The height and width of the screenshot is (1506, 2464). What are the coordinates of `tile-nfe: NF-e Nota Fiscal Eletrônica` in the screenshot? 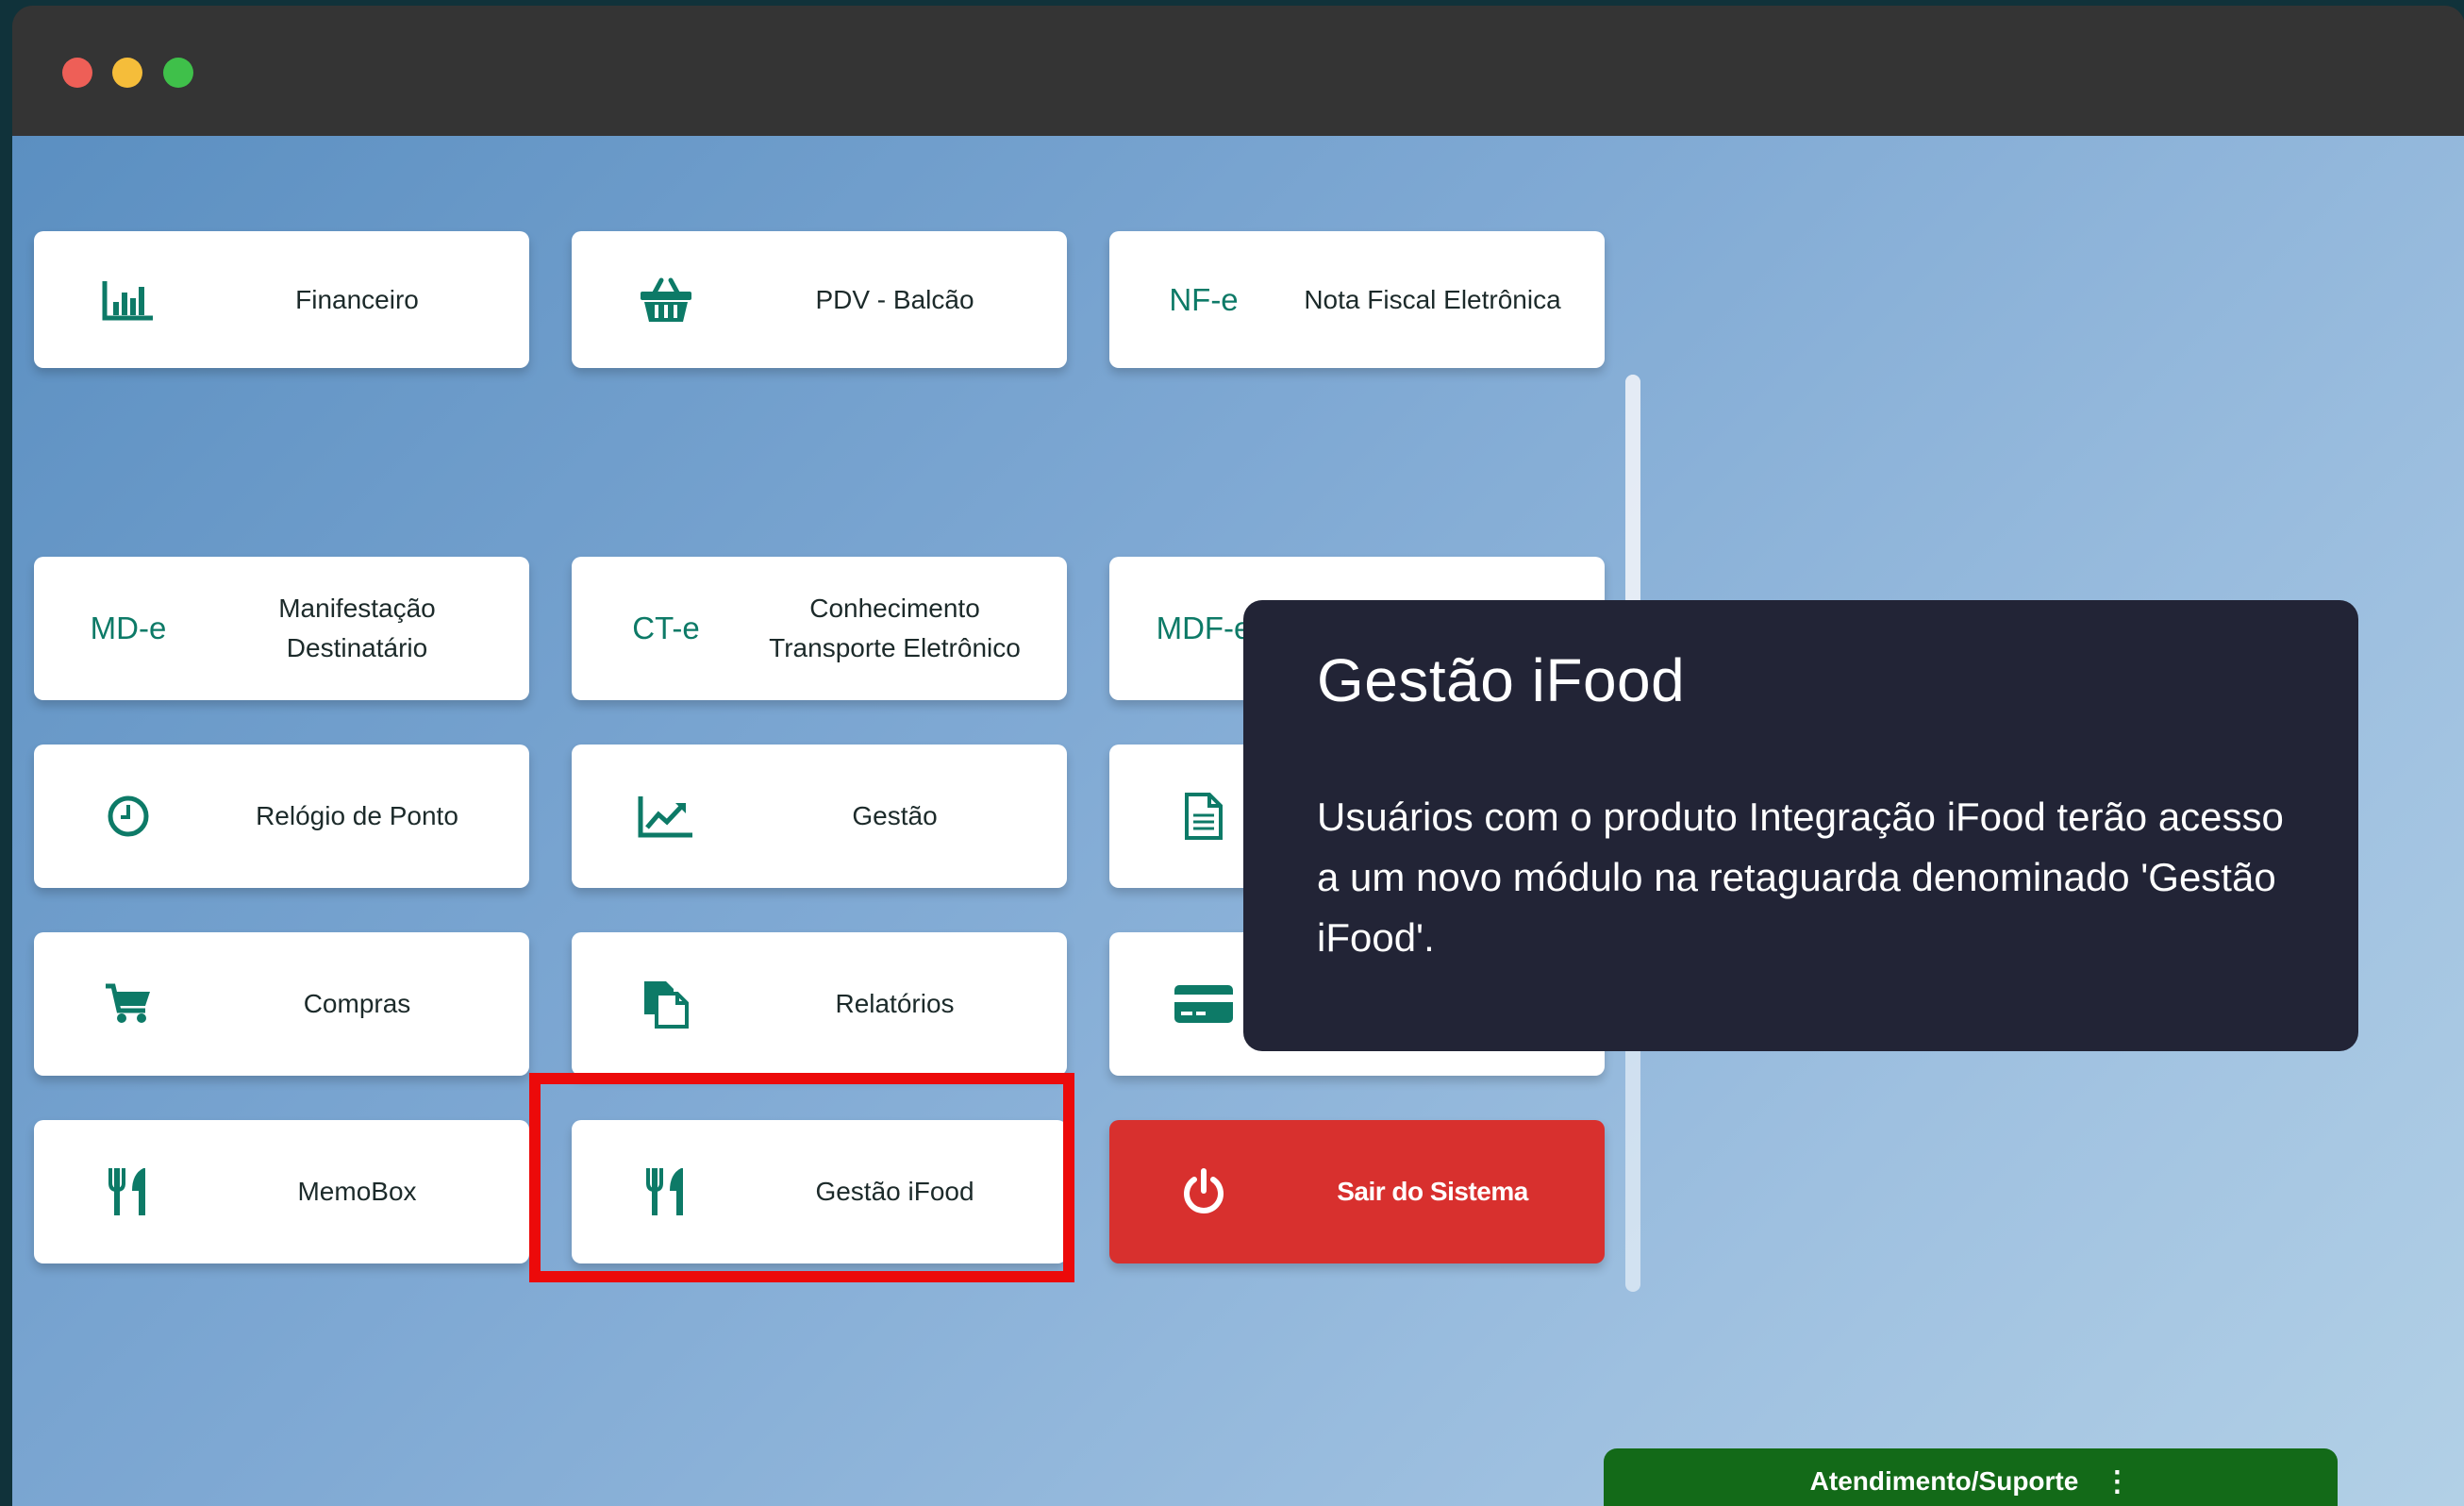 It's located at (1357, 299).